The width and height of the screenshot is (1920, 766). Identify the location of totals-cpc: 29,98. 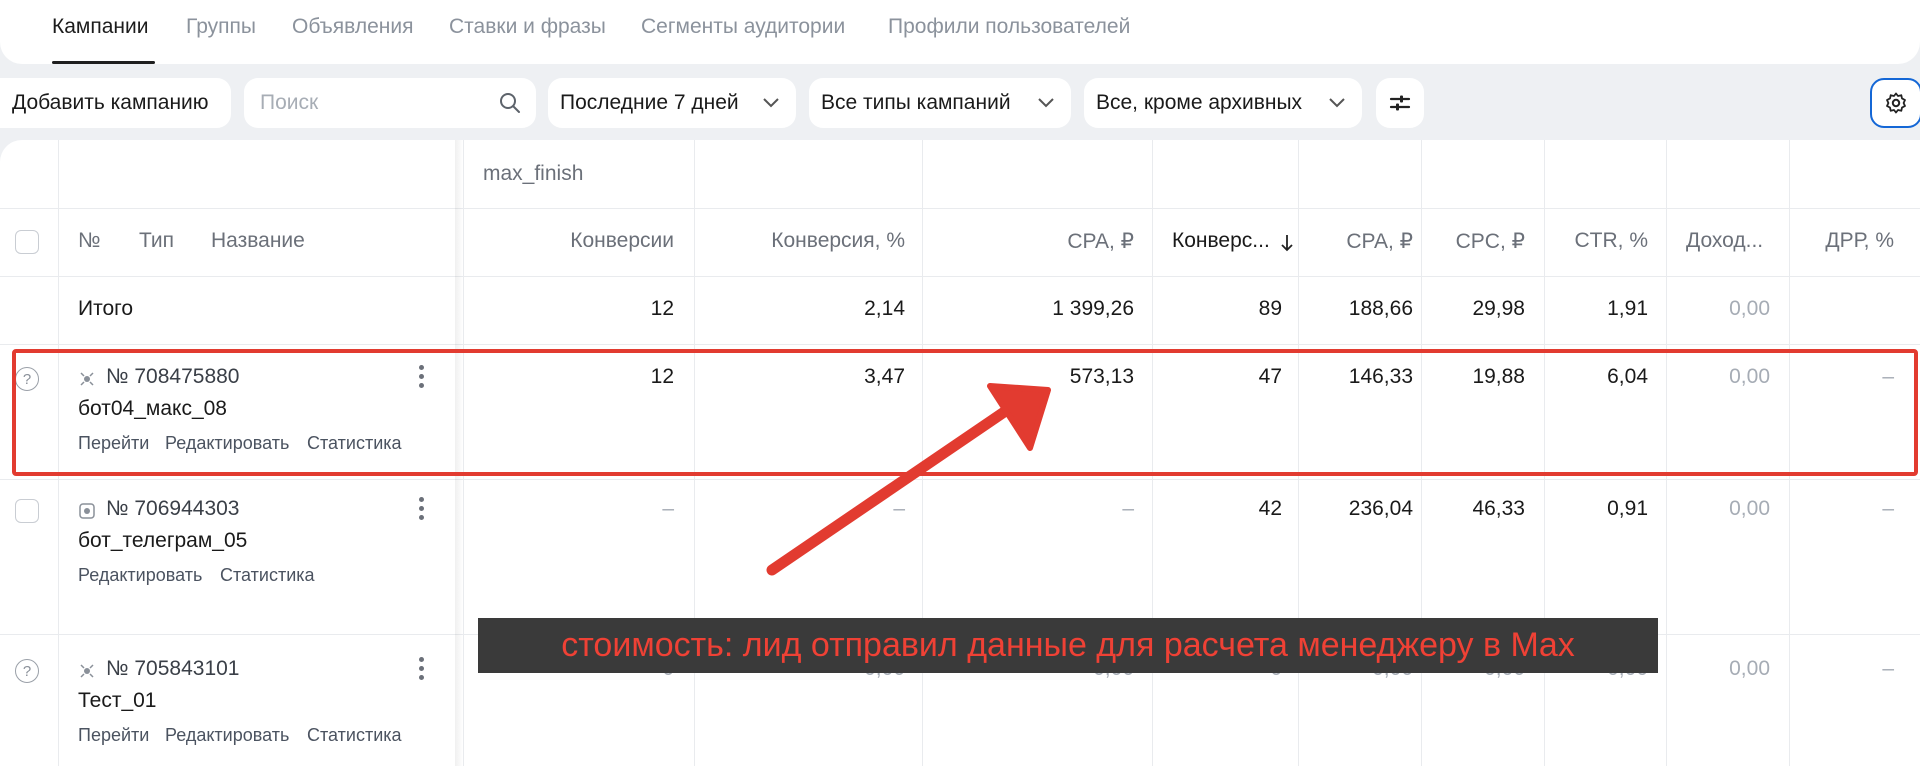
(1498, 308).